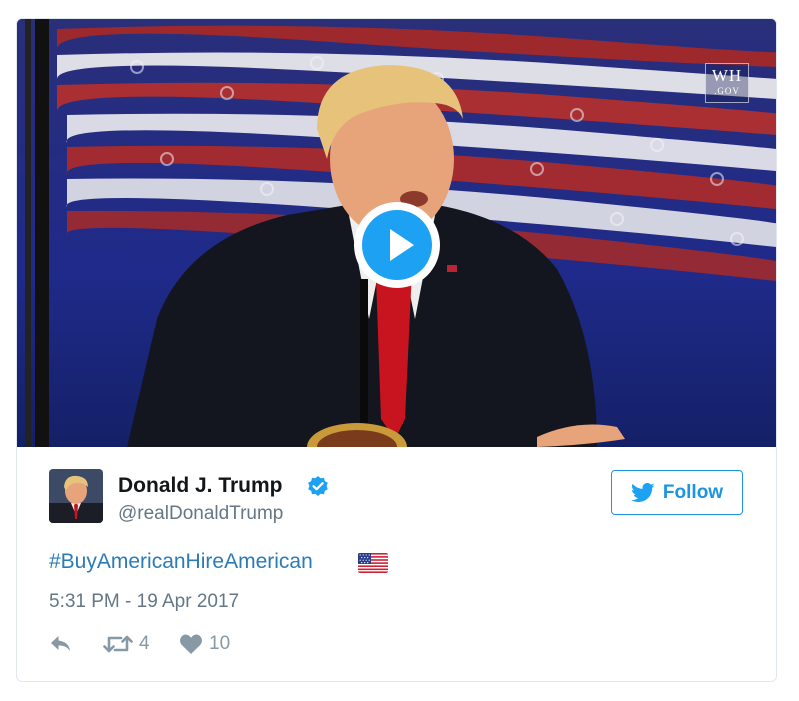  What do you see at coordinates (402, 245) in the screenshot?
I see `play-icon` at bounding box center [402, 245].